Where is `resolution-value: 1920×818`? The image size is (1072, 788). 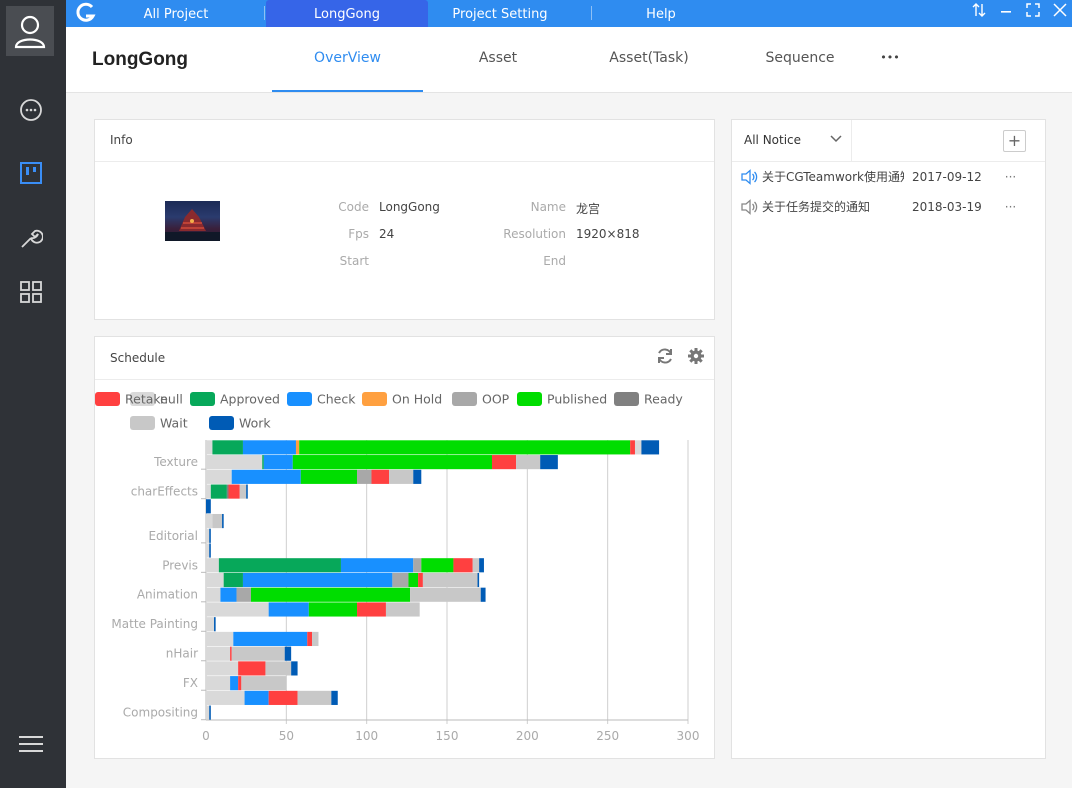 resolution-value: 1920×818 is located at coordinates (608, 234).